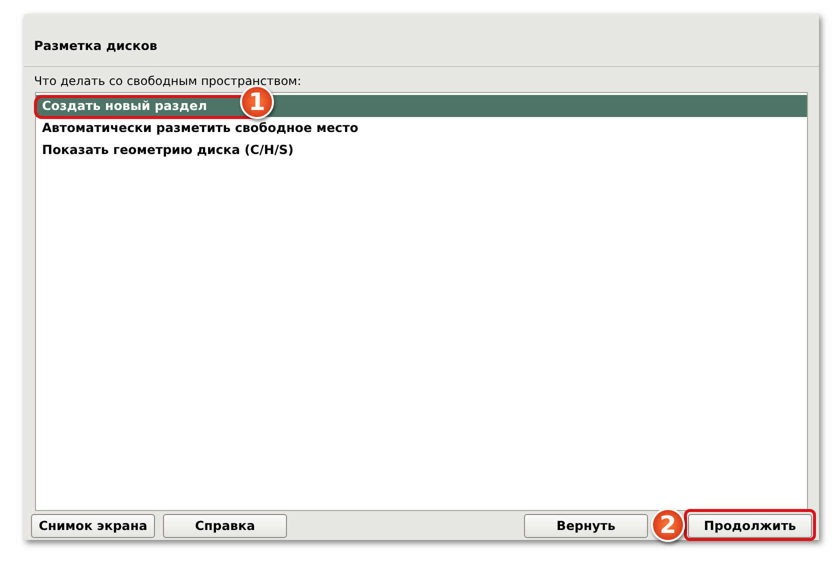  I want to click on option-item: Автоматически разметить свободное место, so click(421, 128).